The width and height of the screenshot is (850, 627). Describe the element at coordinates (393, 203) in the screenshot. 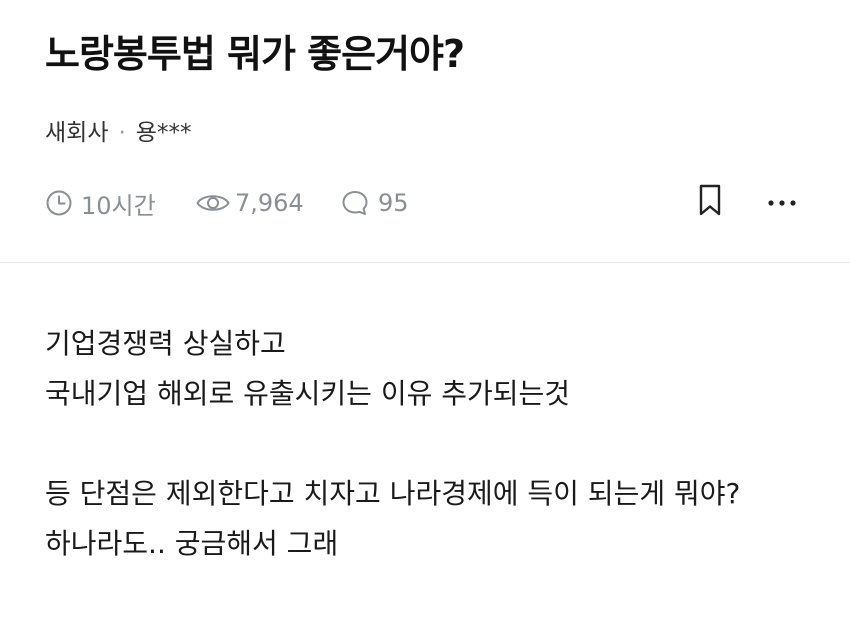

I see `comment-count: 95` at that location.